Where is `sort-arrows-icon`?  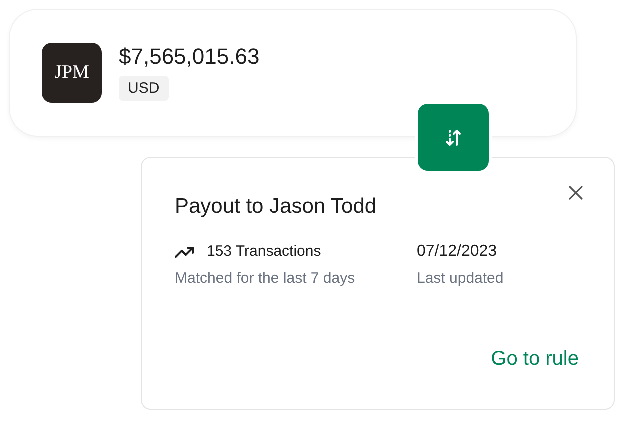
sort-arrows-icon is located at coordinates (454, 137).